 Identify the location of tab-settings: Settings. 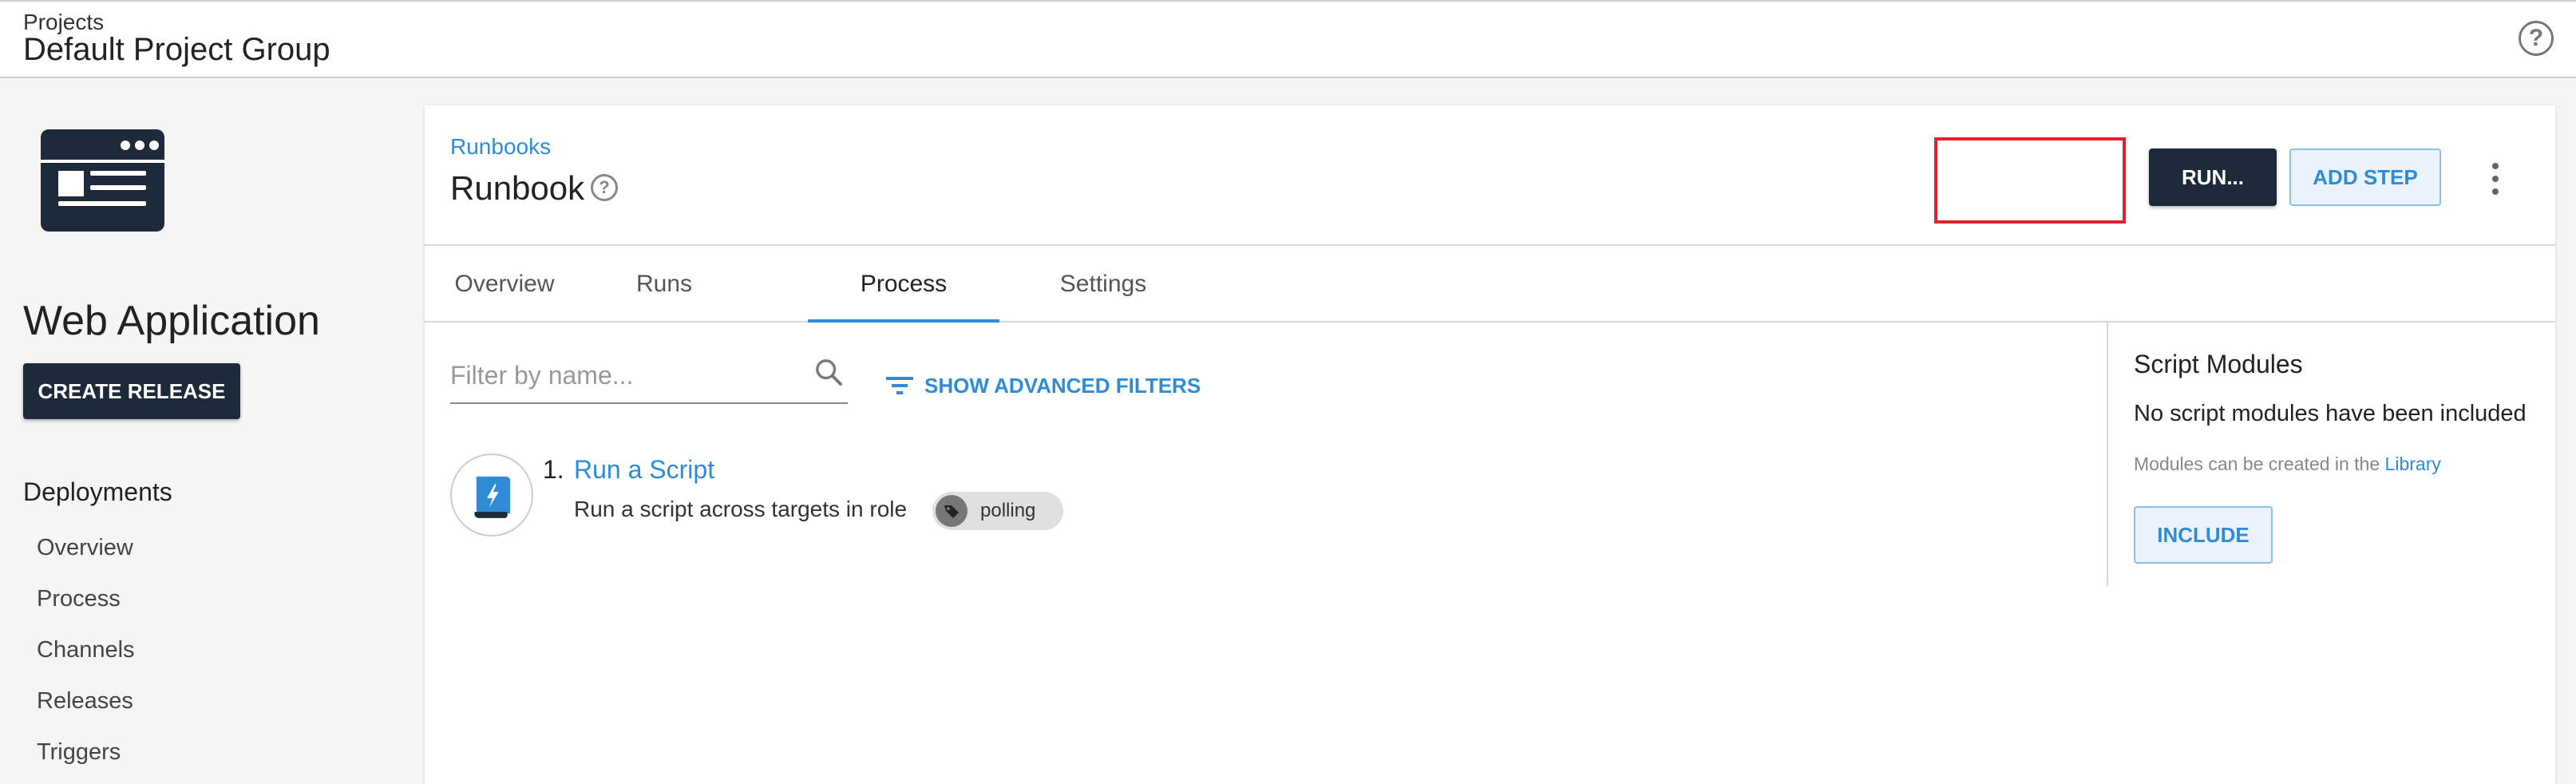
(1103, 284).